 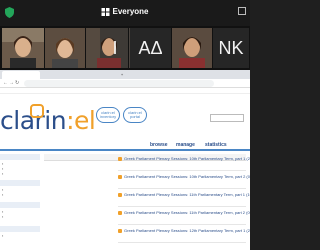 What do you see at coordinates (105, 11) in the screenshot?
I see `grid-view-icon` at bounding box center [105, 11].